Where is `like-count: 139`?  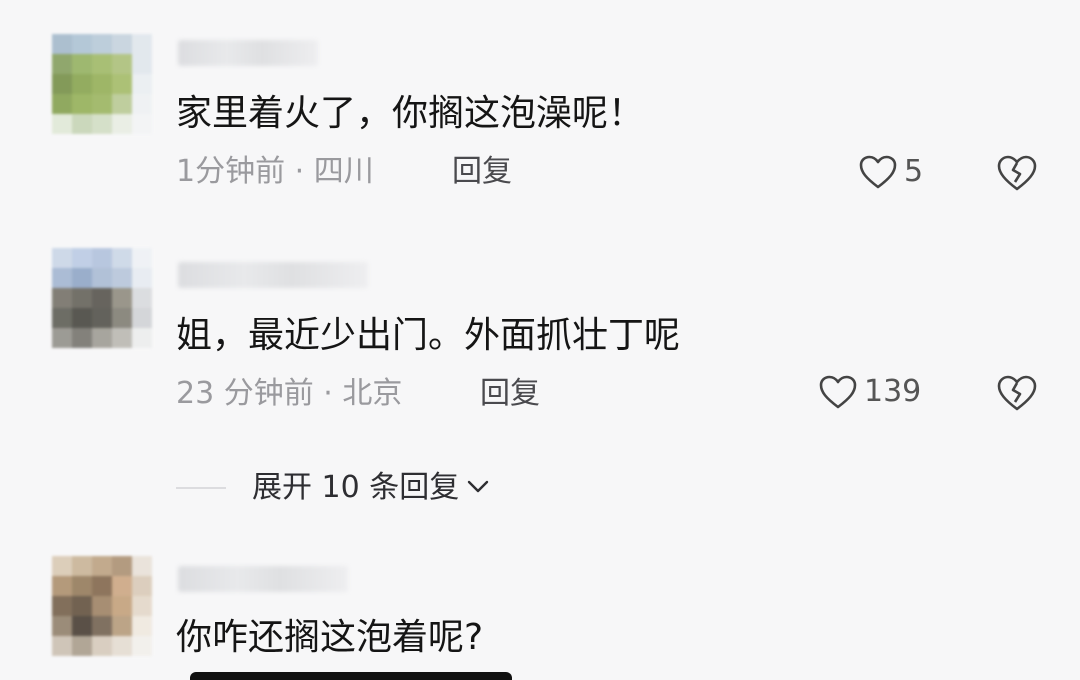 like-count: 139 is located at coordinates (893, 391).